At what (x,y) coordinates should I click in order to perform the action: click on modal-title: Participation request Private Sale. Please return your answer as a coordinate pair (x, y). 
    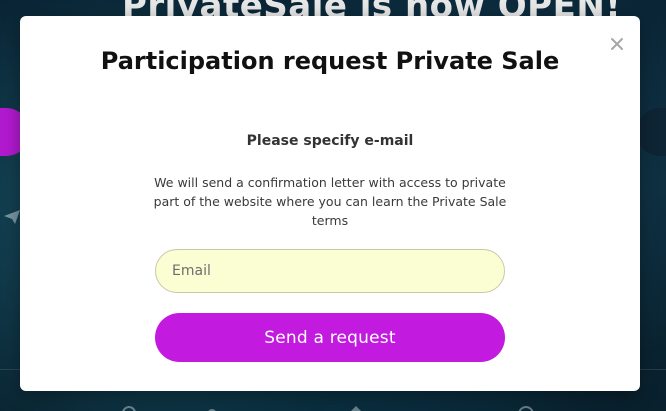
    Looking at the image, I should click on (330, 61).